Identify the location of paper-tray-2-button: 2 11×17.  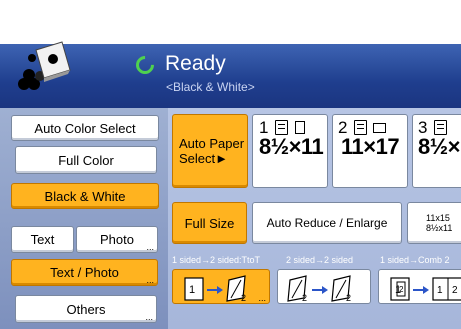
(370, 151).